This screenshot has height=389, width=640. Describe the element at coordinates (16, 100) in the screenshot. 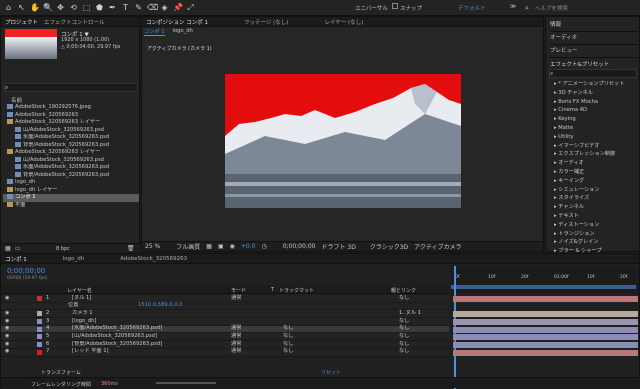

I see `column-name: 名前` at that location.